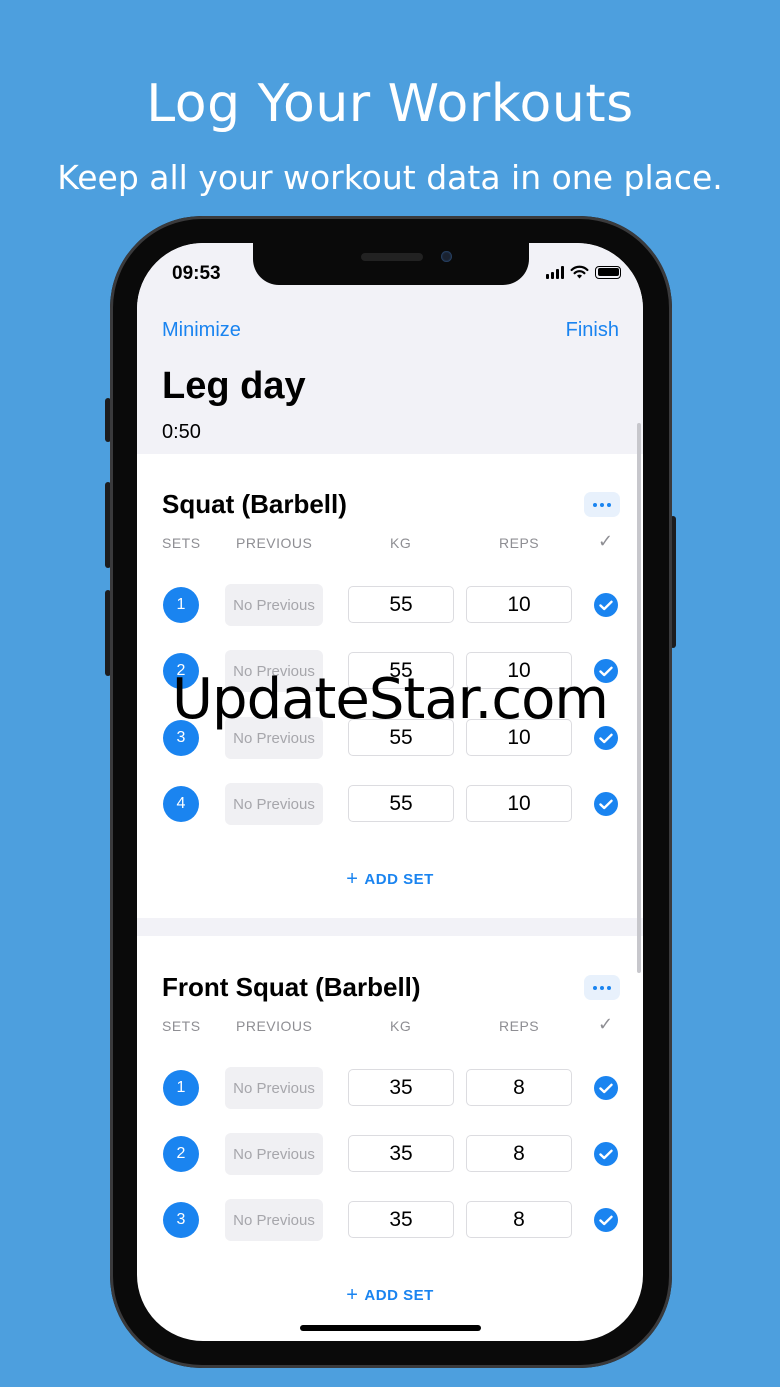  Describe the element at coordinates (392, 257) in the screenshot. I see `speaker-grille` at that location.